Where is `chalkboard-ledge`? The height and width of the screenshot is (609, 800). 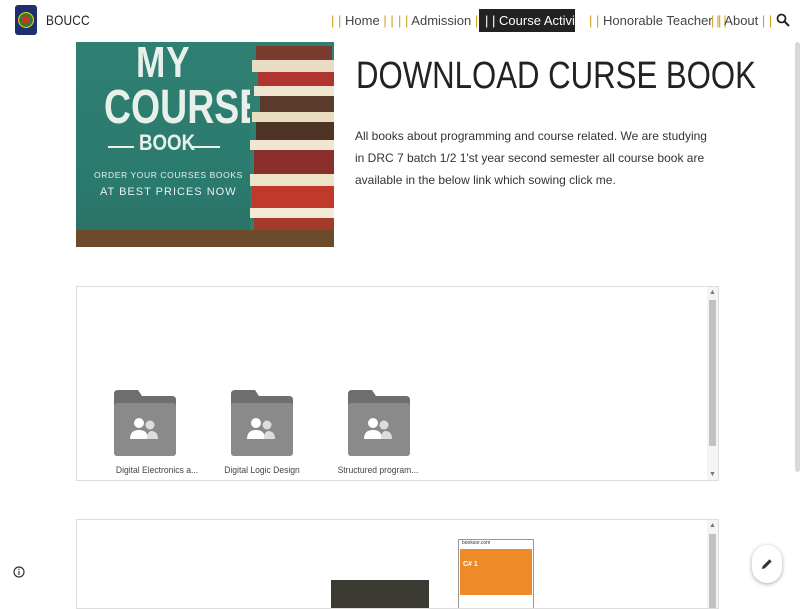 chalkboard-ledge is located at coordinates (205, 238).